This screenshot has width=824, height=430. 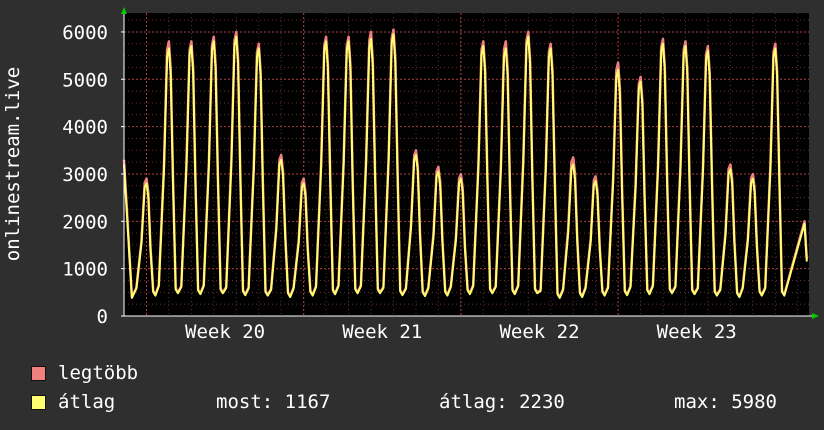 I want to click on y-tick-label: 5000, so click(x=85, y=80).